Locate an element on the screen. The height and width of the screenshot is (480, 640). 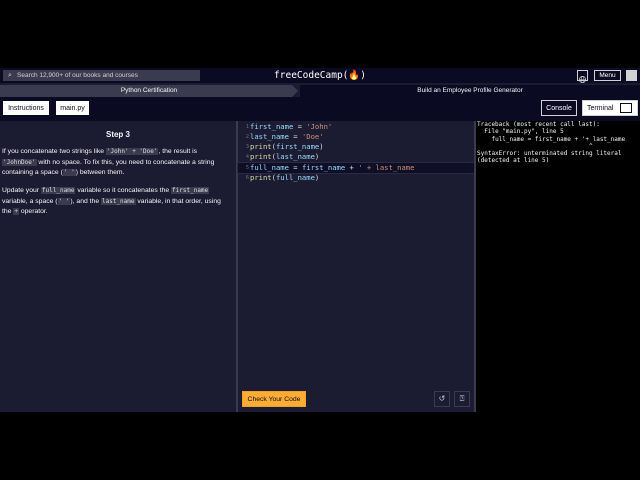
line-number: 5 is located at coordinates (247, 168).